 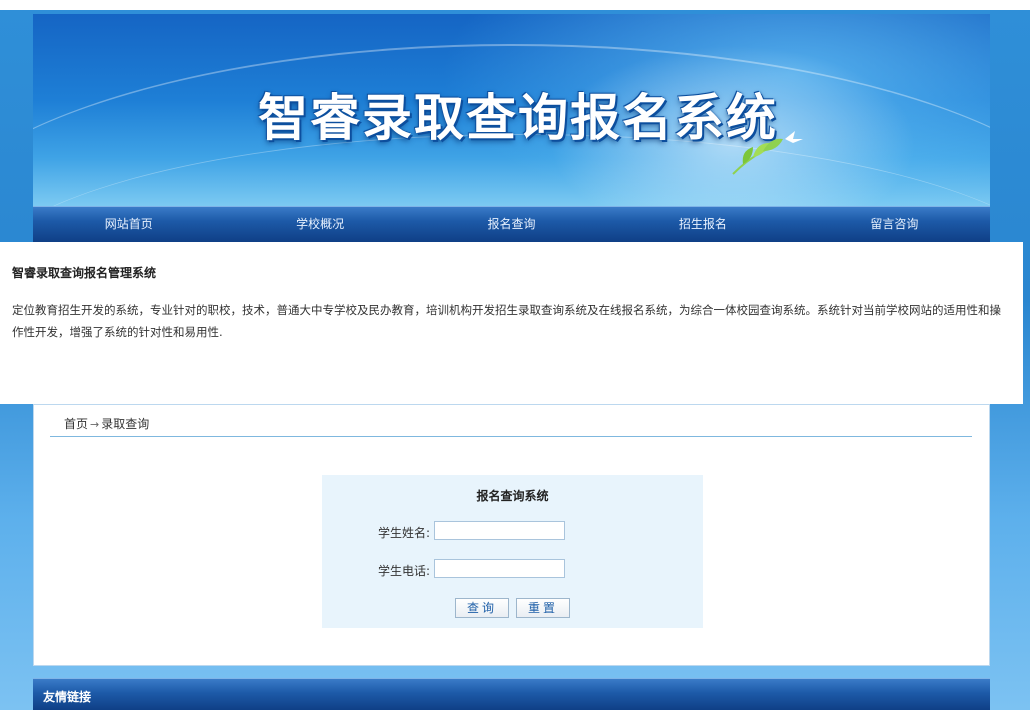 What do you see at coordinates (499, 530) in the screenshot?
I see `student-name-input` at bounding box center [499, 530].